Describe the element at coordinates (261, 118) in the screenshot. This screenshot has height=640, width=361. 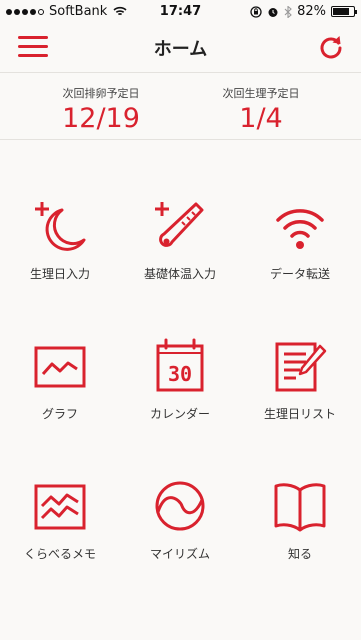
I see `period-date: 1/4` at that location.